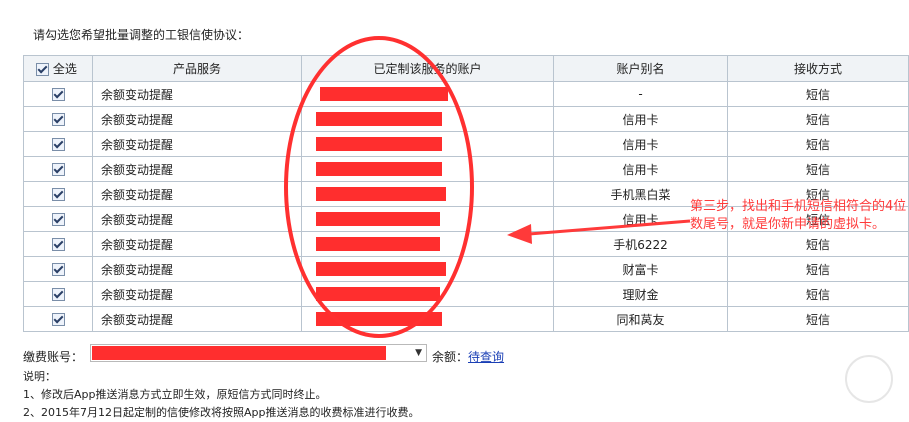  I want to click on table-row: 余额变动提醒 手机6222 短信, so click(466, 244).